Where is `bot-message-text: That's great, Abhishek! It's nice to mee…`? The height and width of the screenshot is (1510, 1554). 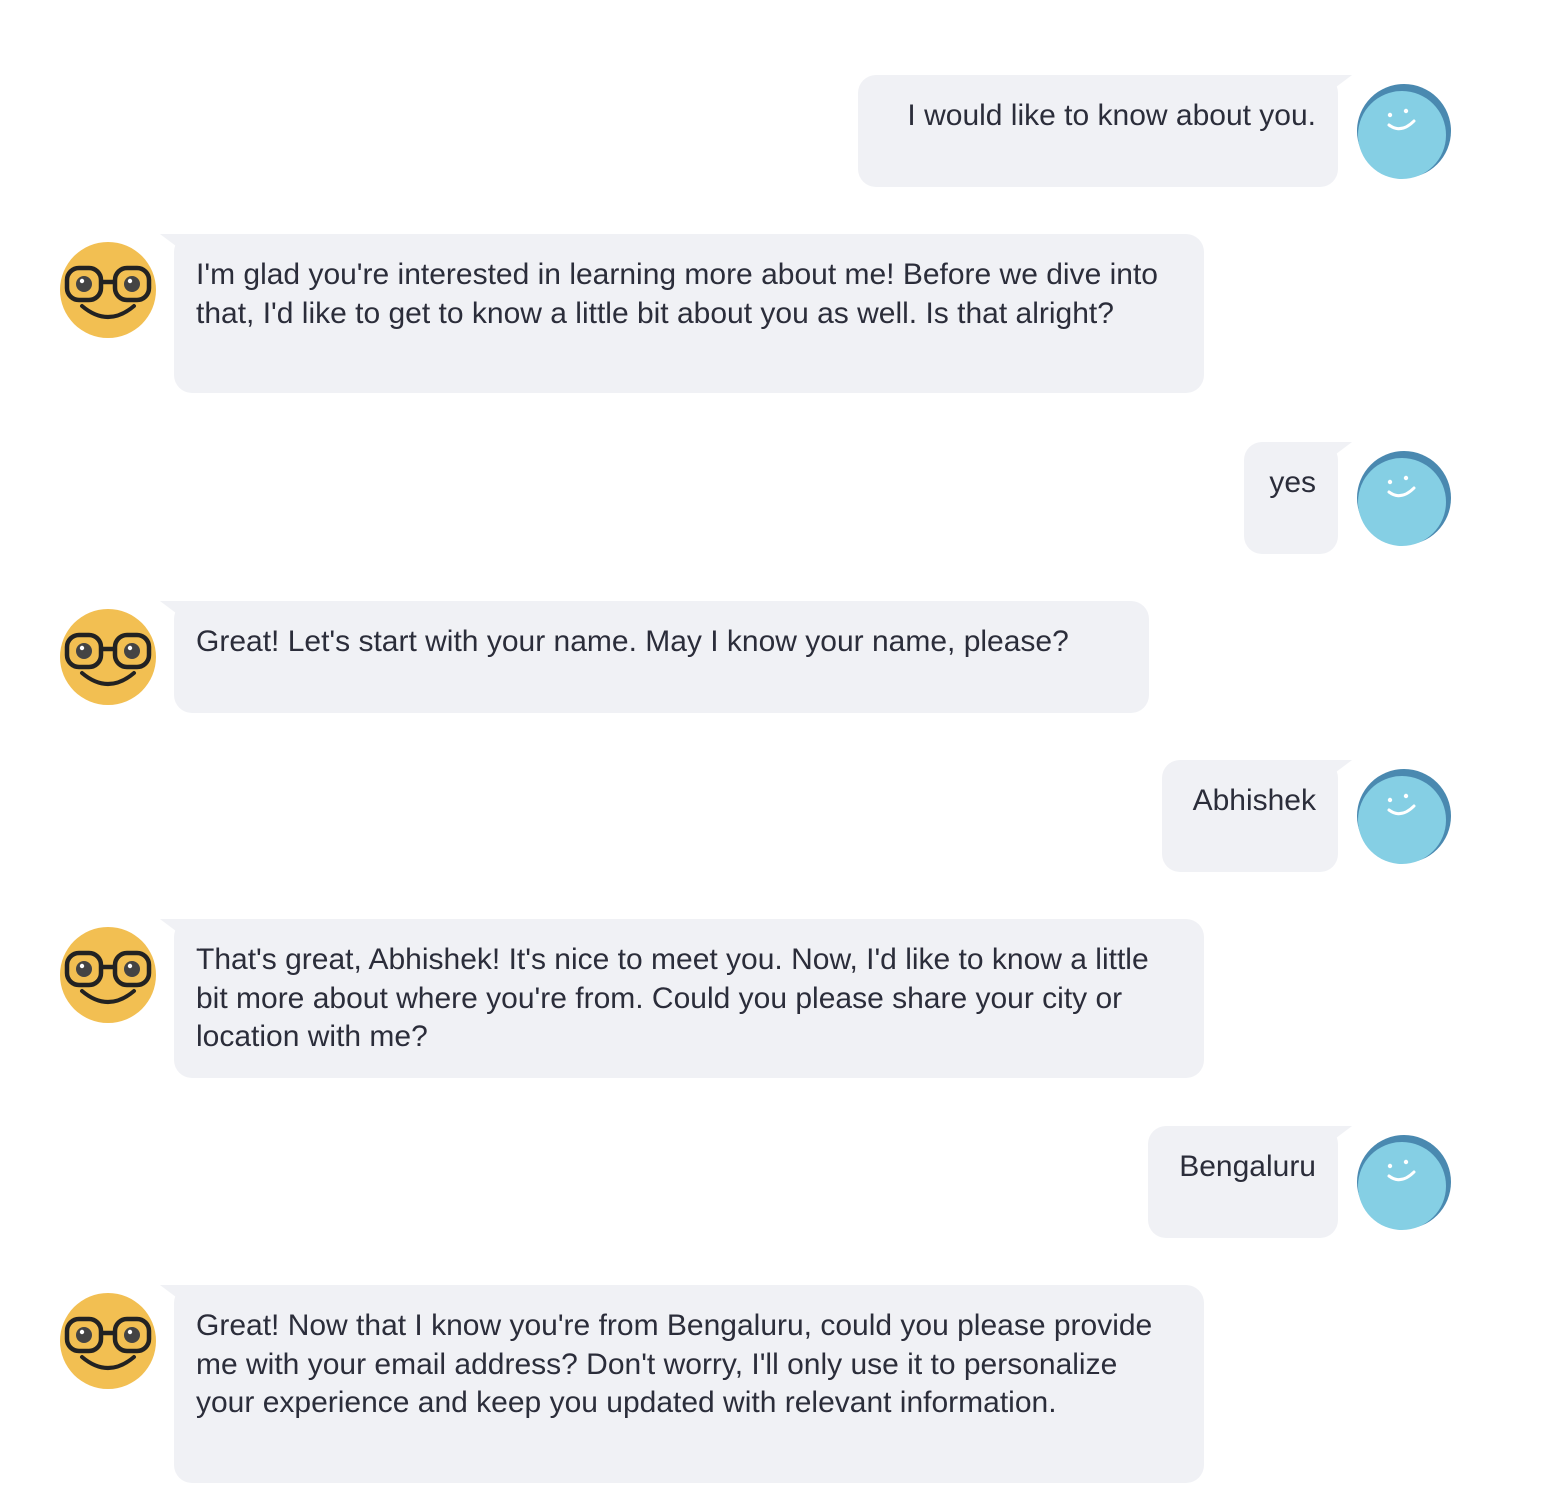
bot-message-text: That's great, Abhishek! It's nice to mee… is located at coordinates (672, 998).